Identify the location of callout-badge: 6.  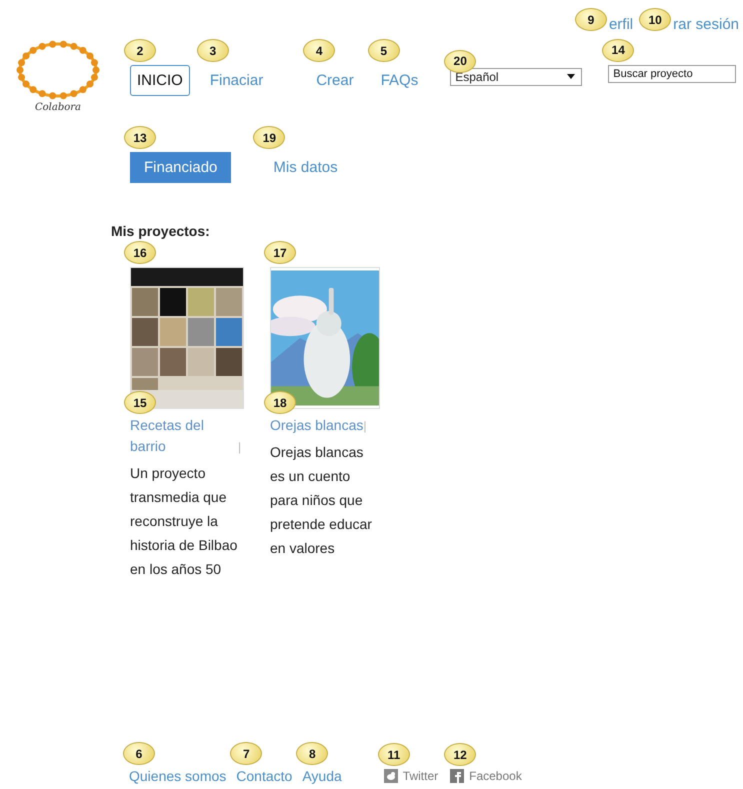
(139, 753).